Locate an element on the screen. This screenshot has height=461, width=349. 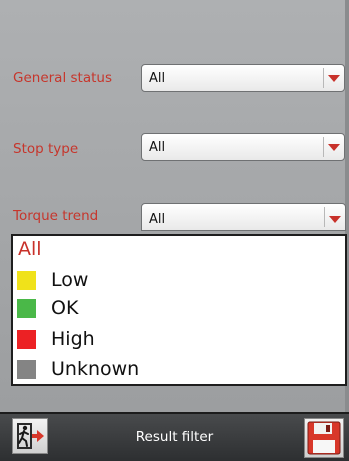
torque-trend-label: Torque trend is located at coordinates (56, 216).